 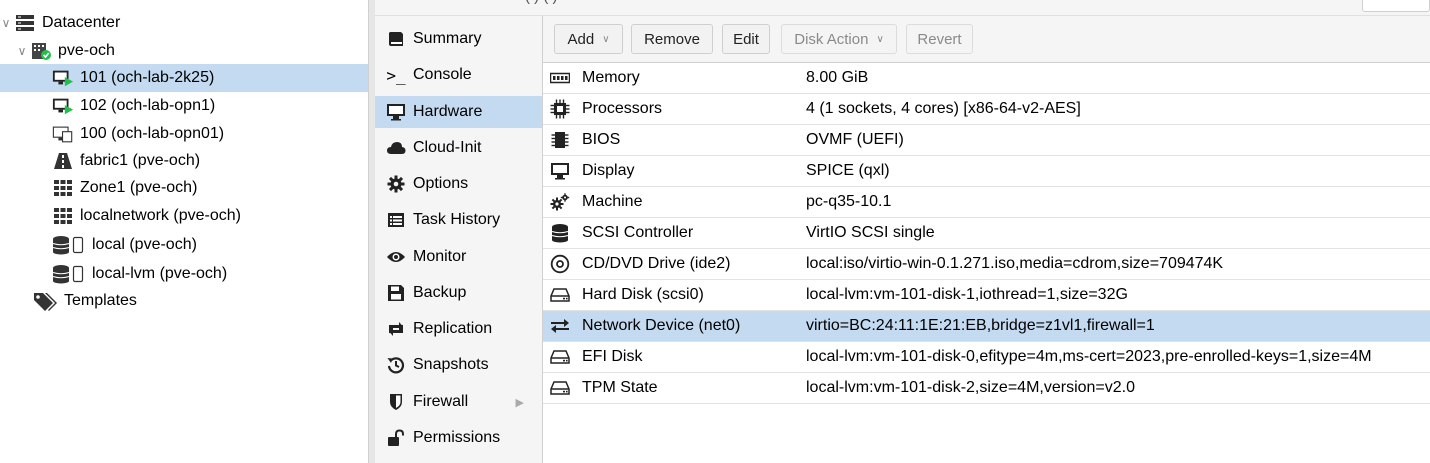 What do you see at coordinates (902, 8) in the screenshot?
I see `content-header: ( ) ( )` at bounding box center [902, 8].